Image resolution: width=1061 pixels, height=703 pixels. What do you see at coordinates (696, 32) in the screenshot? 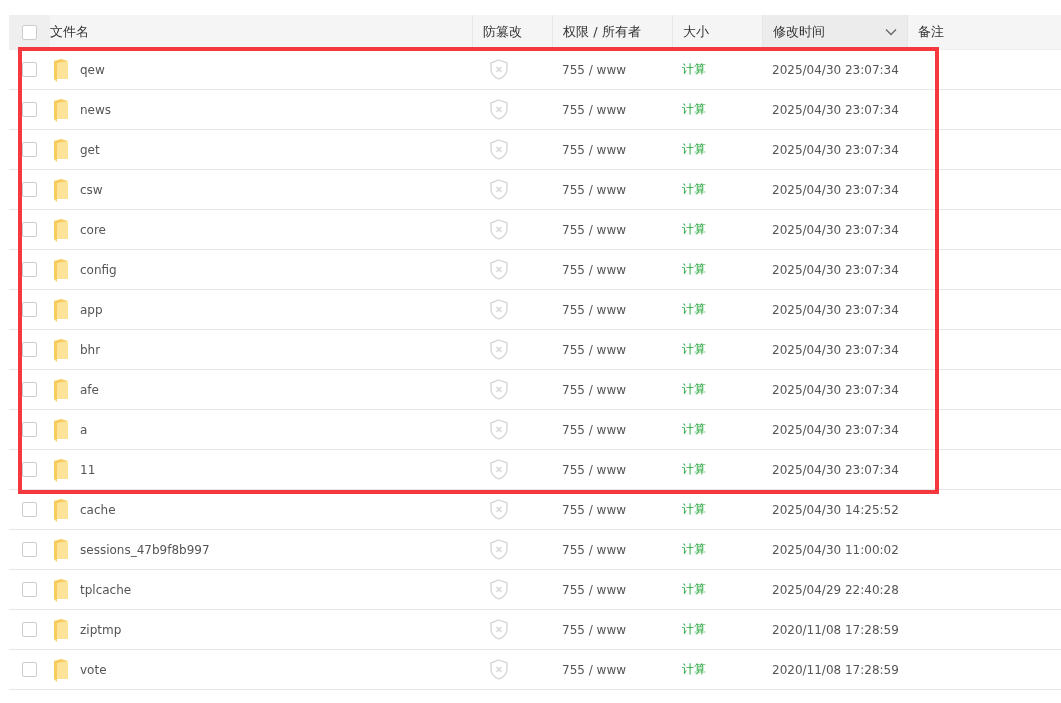
I see `column-header: 大小` at bounding box center [696, 32].